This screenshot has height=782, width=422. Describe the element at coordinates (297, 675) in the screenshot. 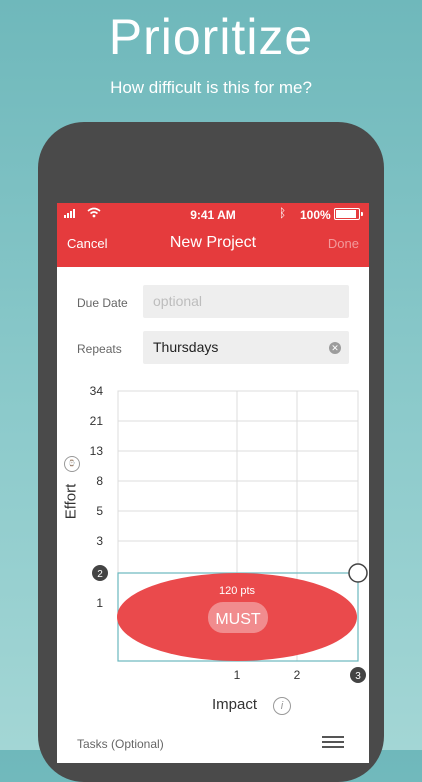

I see `x-tick-label: 2` at that location.